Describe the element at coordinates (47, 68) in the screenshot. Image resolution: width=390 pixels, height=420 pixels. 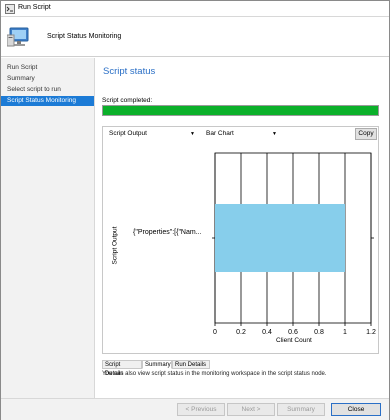
I see `sidebar-item-run-script: Run Script` at that location.